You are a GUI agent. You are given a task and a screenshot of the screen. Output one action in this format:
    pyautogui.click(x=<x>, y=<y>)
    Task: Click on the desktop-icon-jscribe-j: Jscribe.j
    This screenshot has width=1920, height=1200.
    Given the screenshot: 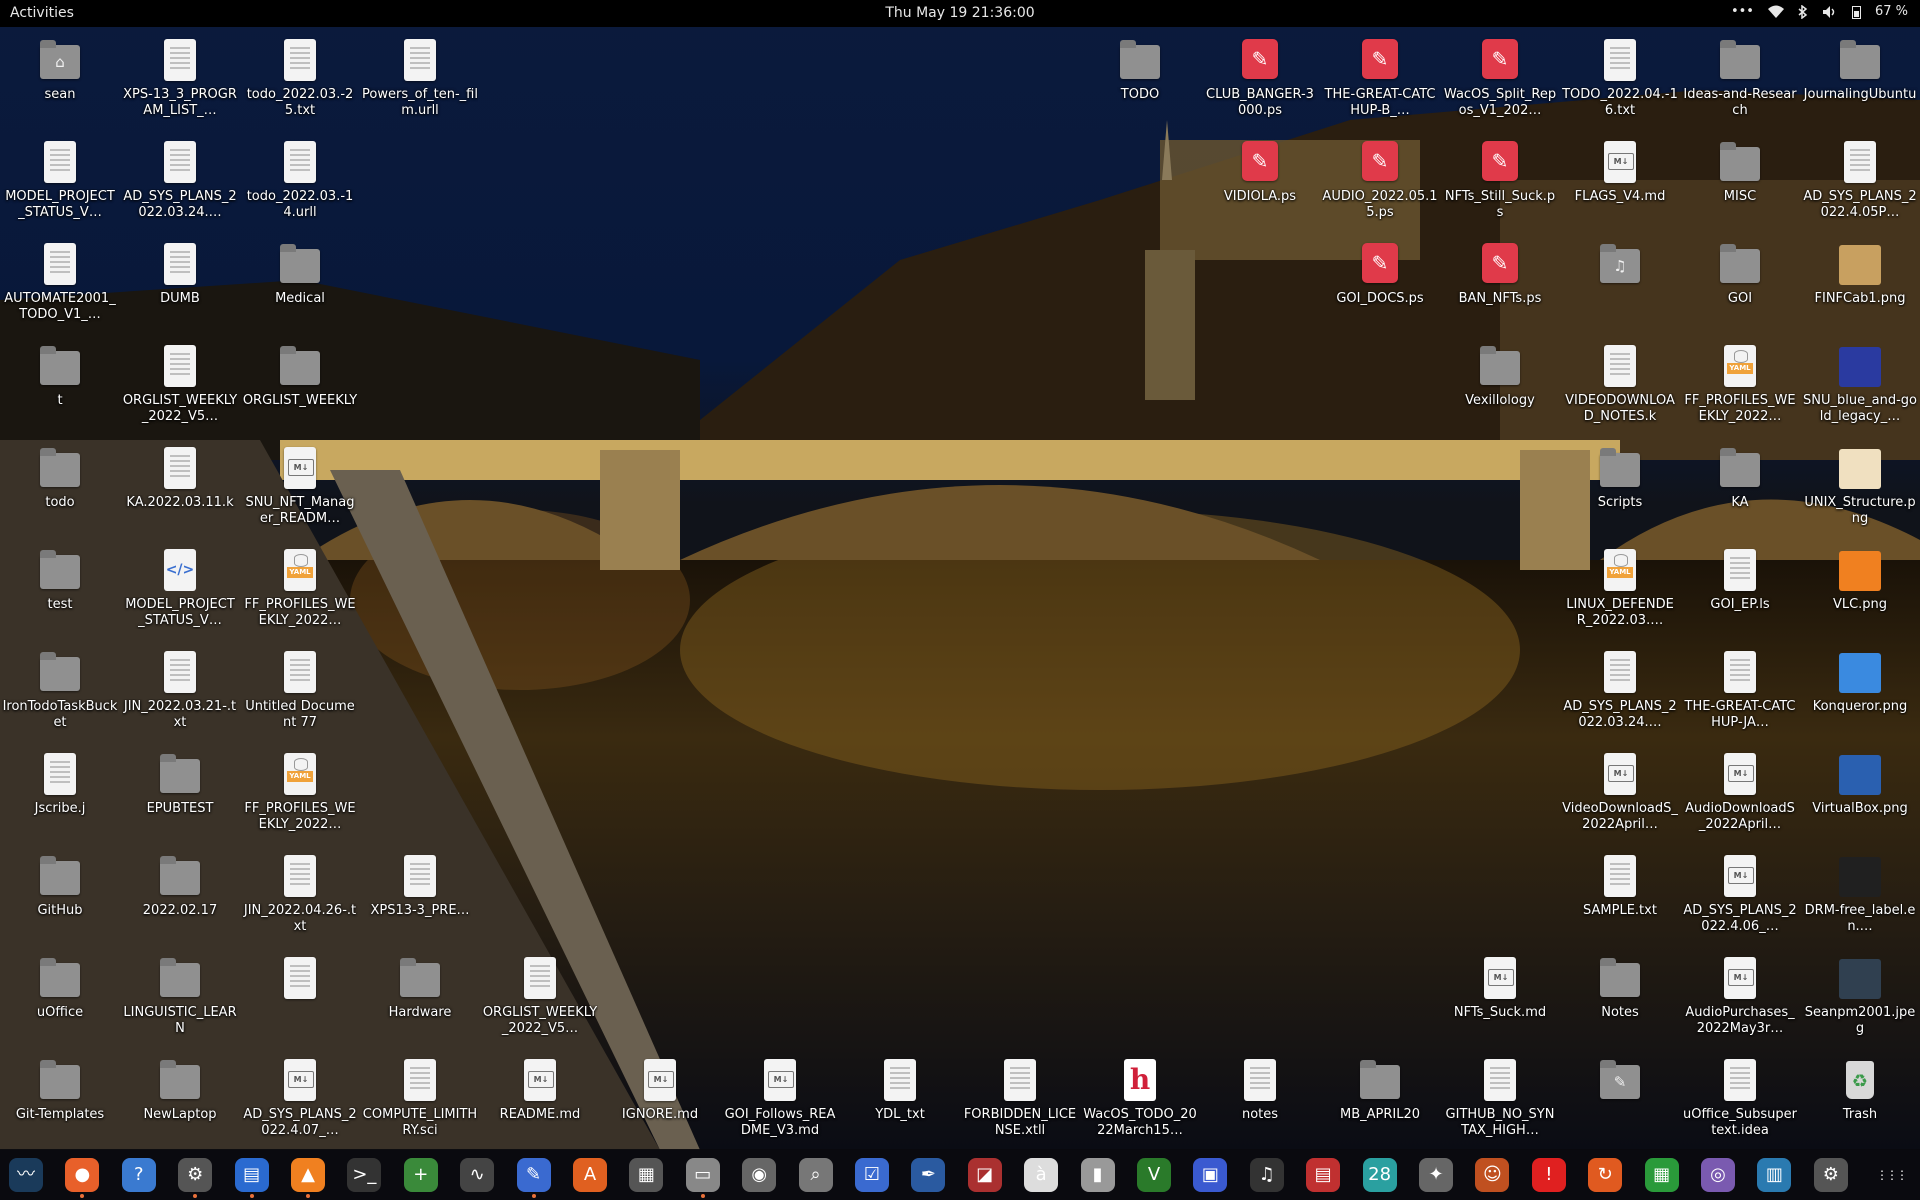 What is the action you would take?
    pyautogui.click(x=60, y=797)
    